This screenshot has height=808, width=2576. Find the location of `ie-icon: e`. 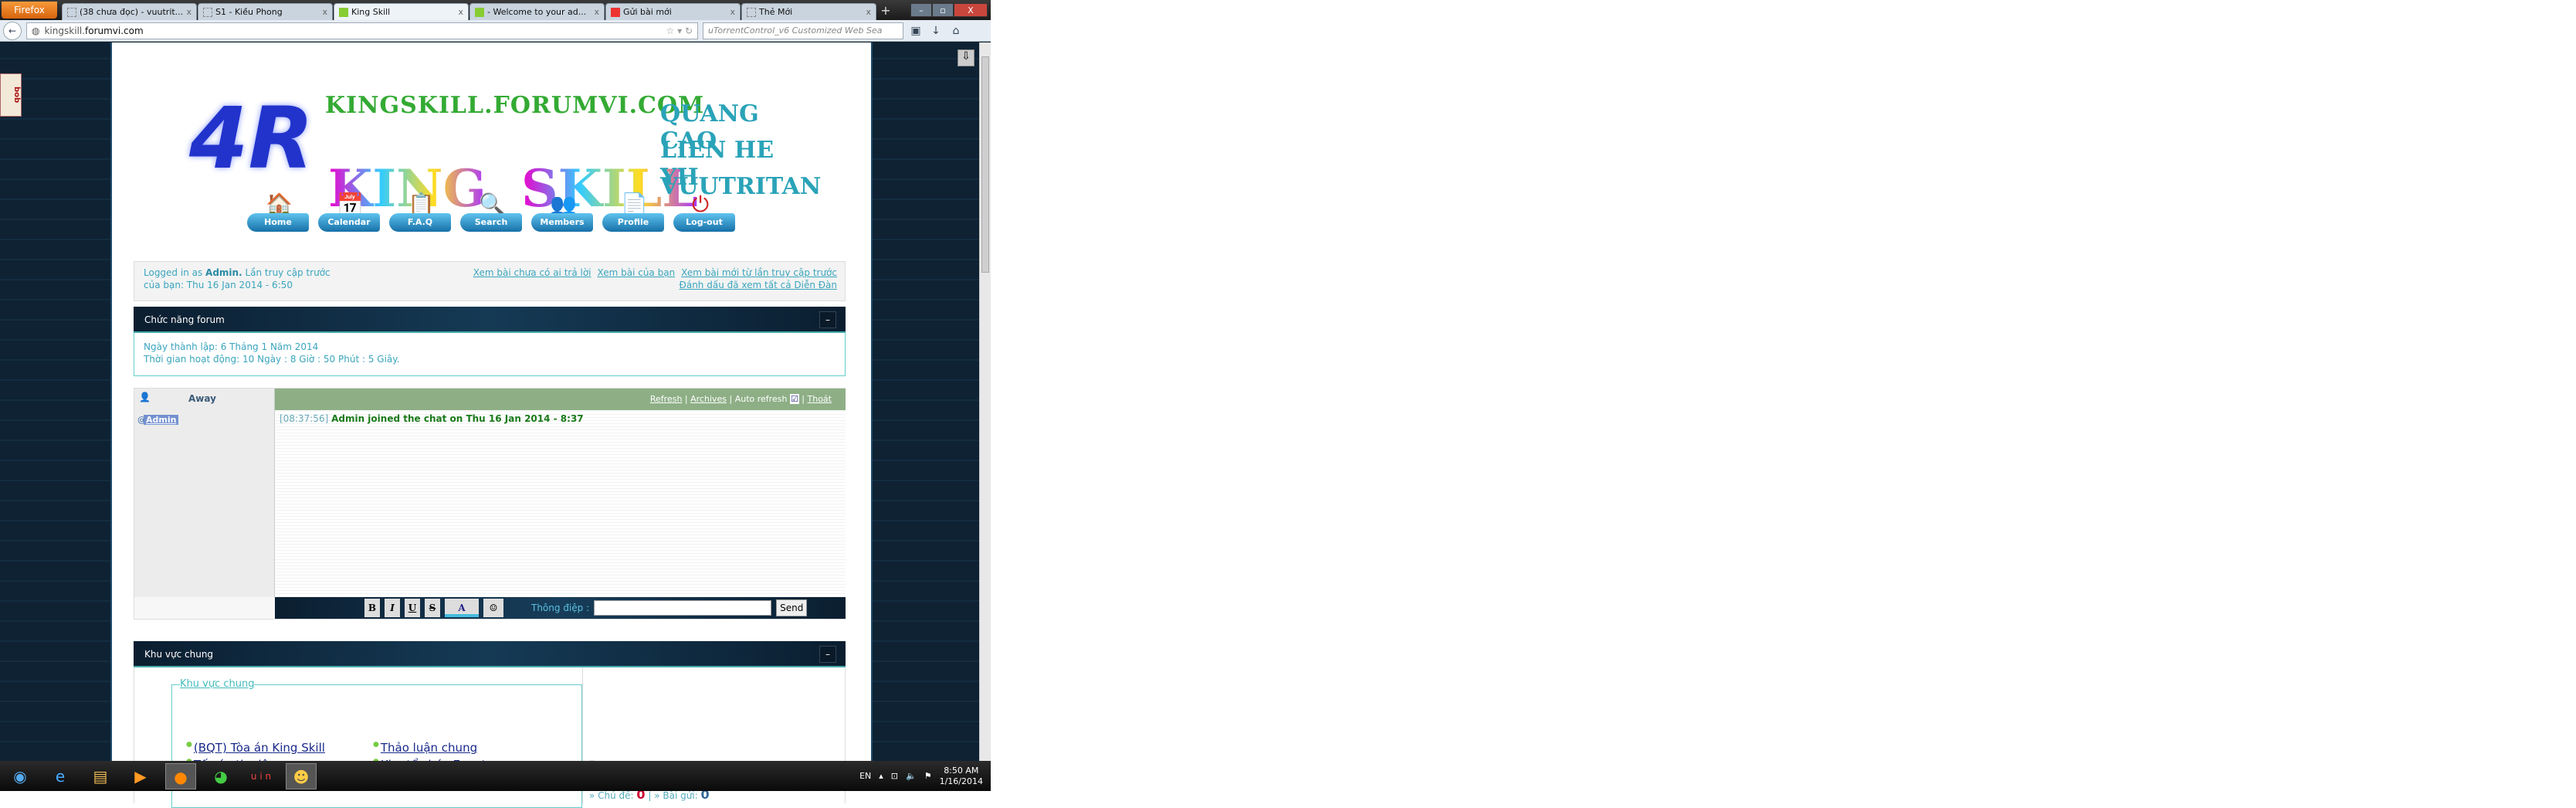

ie-icon: e is located at coordinates (60, 776).